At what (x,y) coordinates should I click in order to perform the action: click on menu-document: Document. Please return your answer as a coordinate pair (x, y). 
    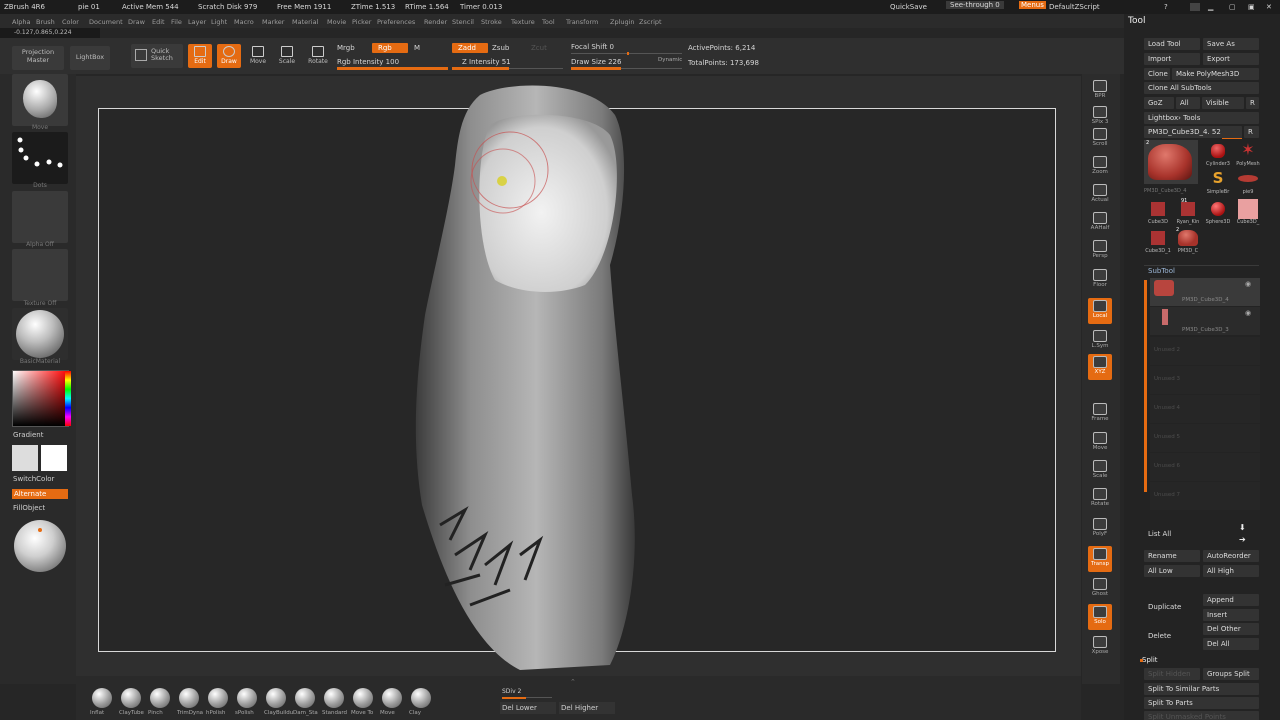
    Looking at the image, I should click on (106, 22).